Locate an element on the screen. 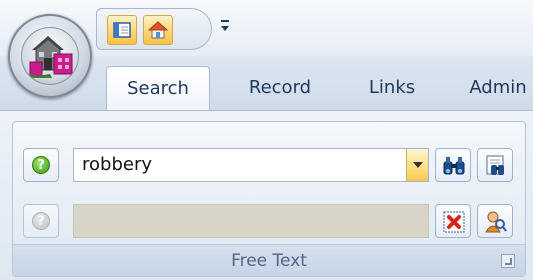  panel-layout-button is located at coordinates (122, 30).